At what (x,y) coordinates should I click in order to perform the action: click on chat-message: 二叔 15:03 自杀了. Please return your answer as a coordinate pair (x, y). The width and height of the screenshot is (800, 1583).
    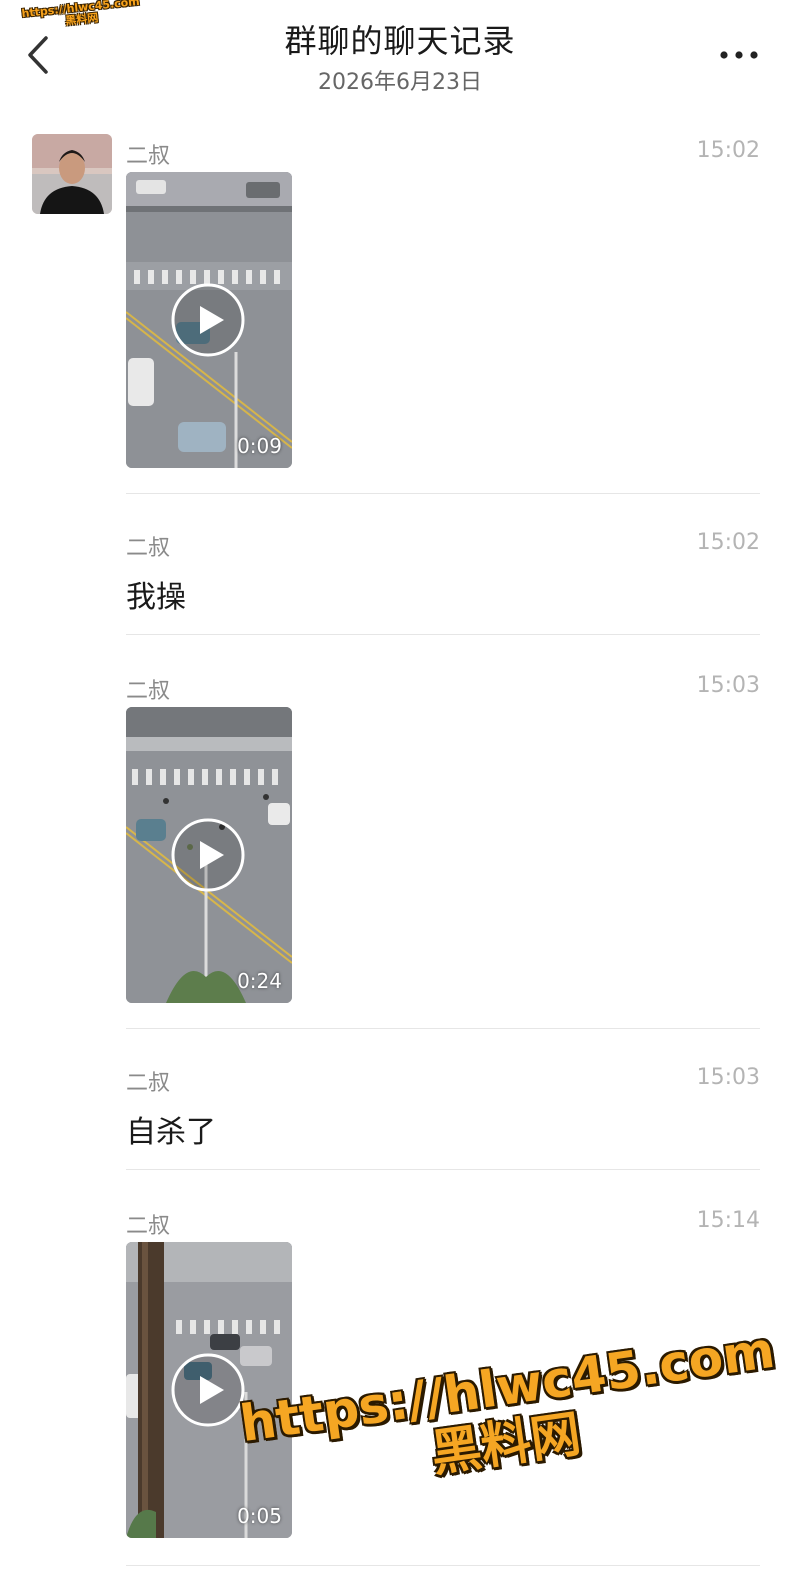
    Looking at the image, I should click on (443, 1110).